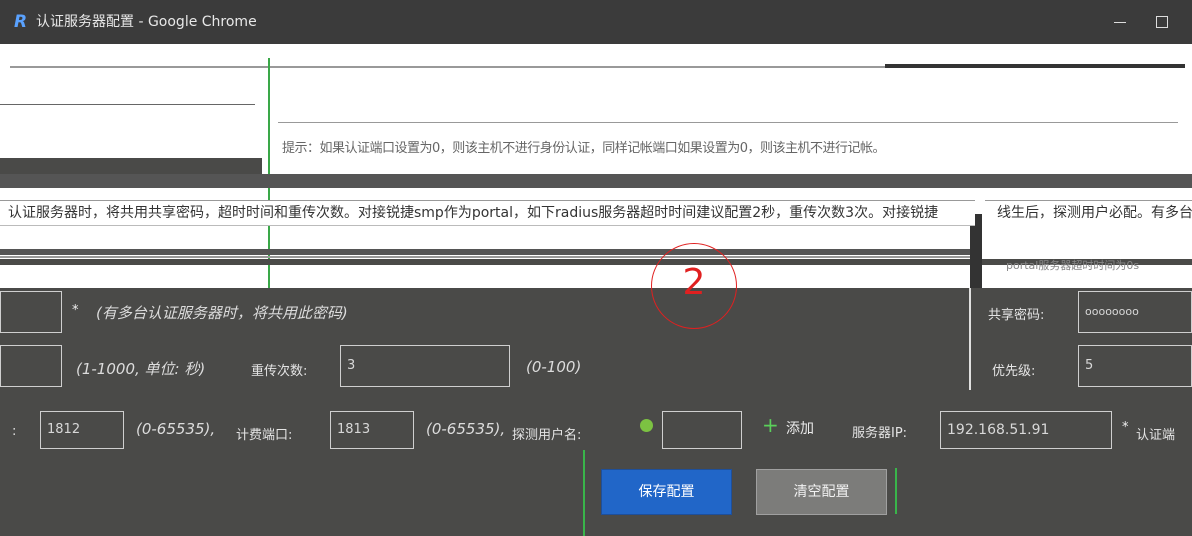 This screenshot has width=1192, height=536. Describe the element at coordinates (1162, 22) in the screenshot. I see `maximize-button` at that location.